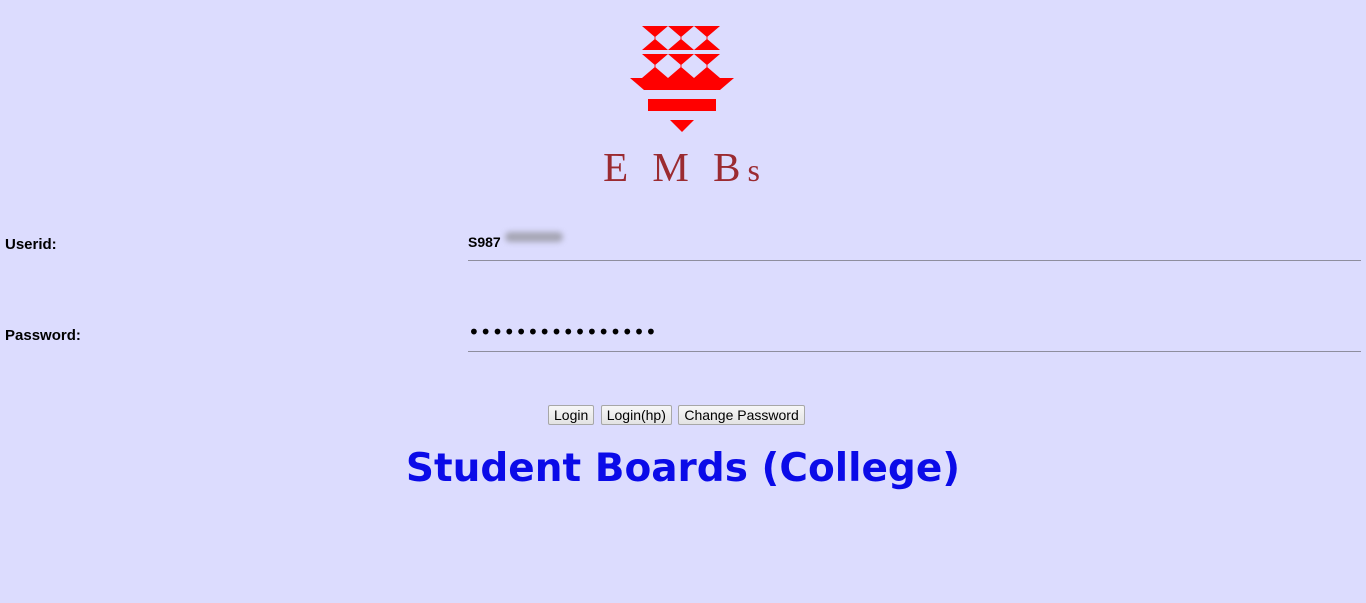  Describe the element at coordinates (683, 468) in the screenshot. I see `page-title: Student Boards (College)` at that location.